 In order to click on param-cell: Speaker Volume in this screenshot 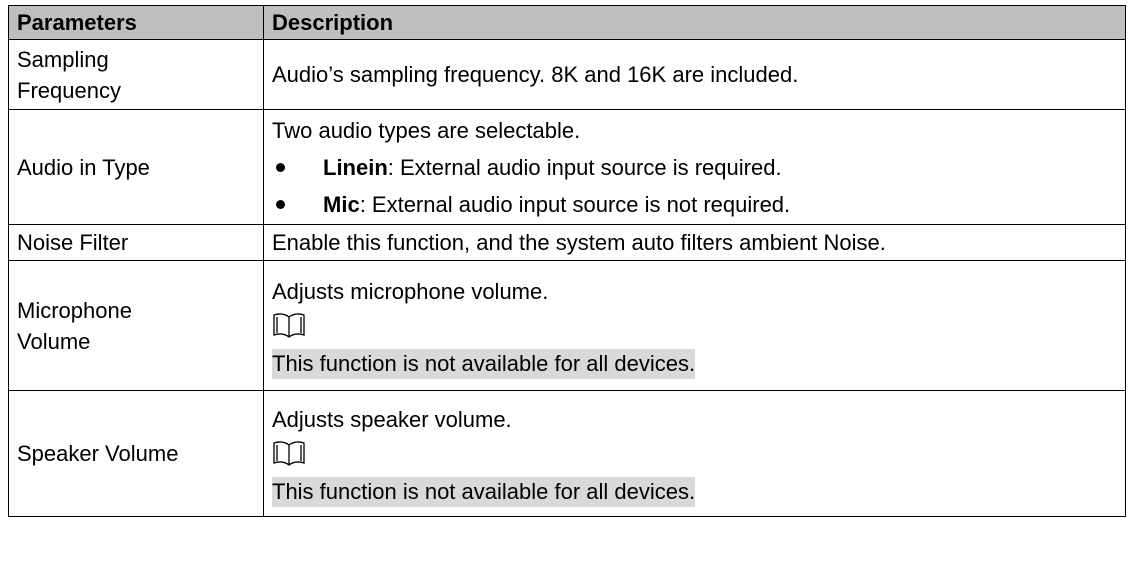, I will do `click(136, 453)`.